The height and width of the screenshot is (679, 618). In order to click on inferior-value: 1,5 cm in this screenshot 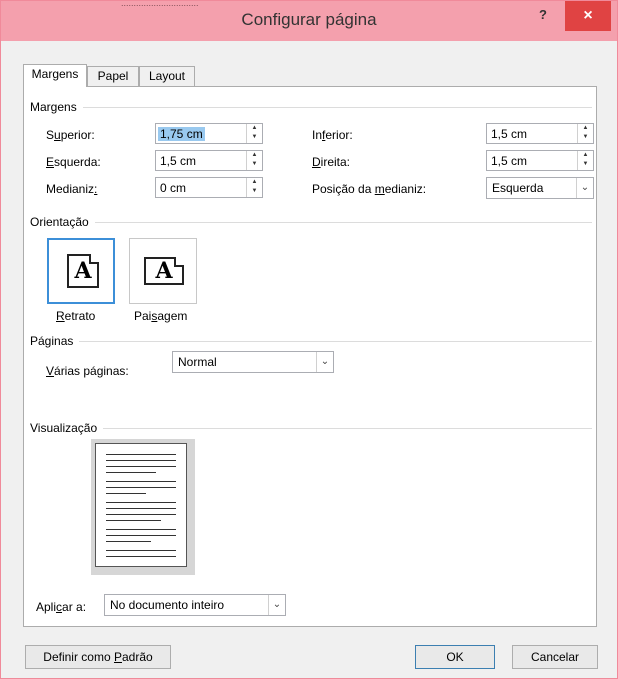, I will do `click(509, 134)`.